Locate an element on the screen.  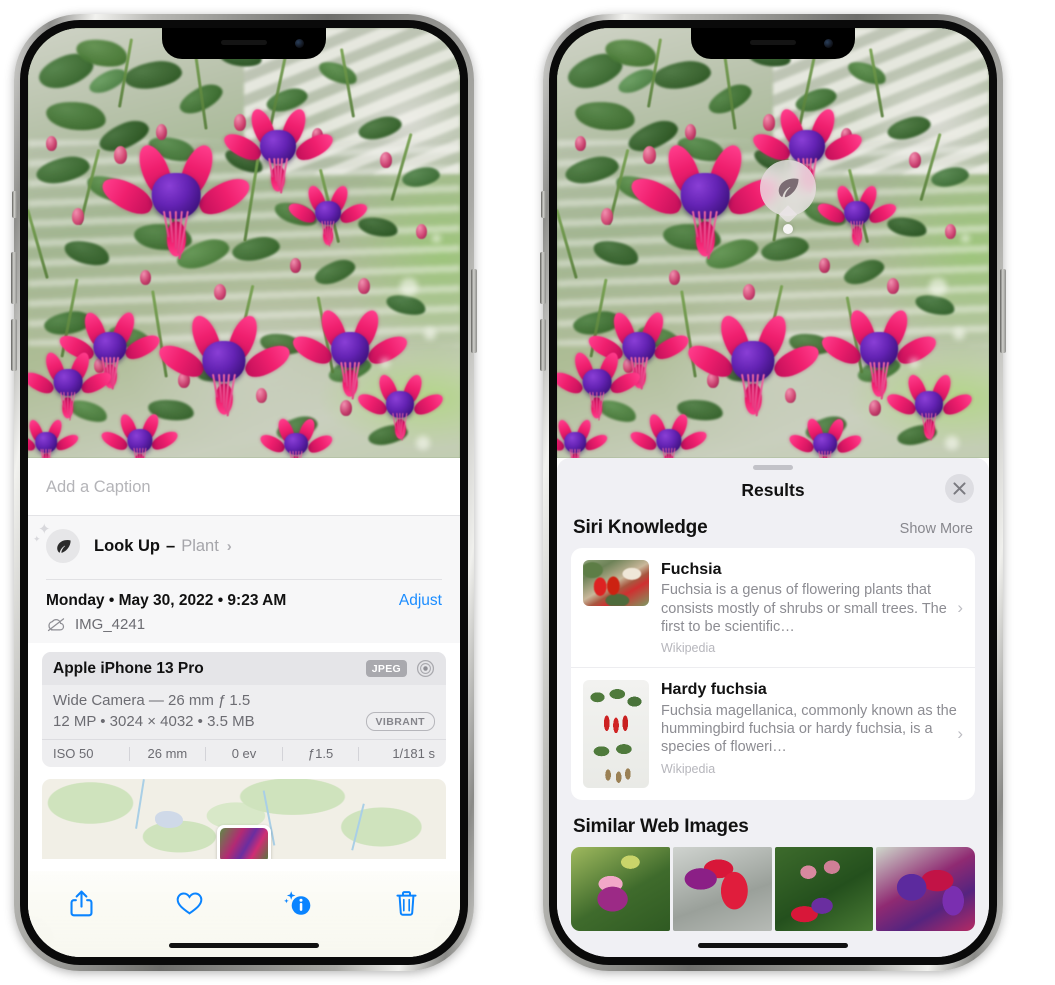
exif-item: ISO 50 is located at coordinates (73, 753).